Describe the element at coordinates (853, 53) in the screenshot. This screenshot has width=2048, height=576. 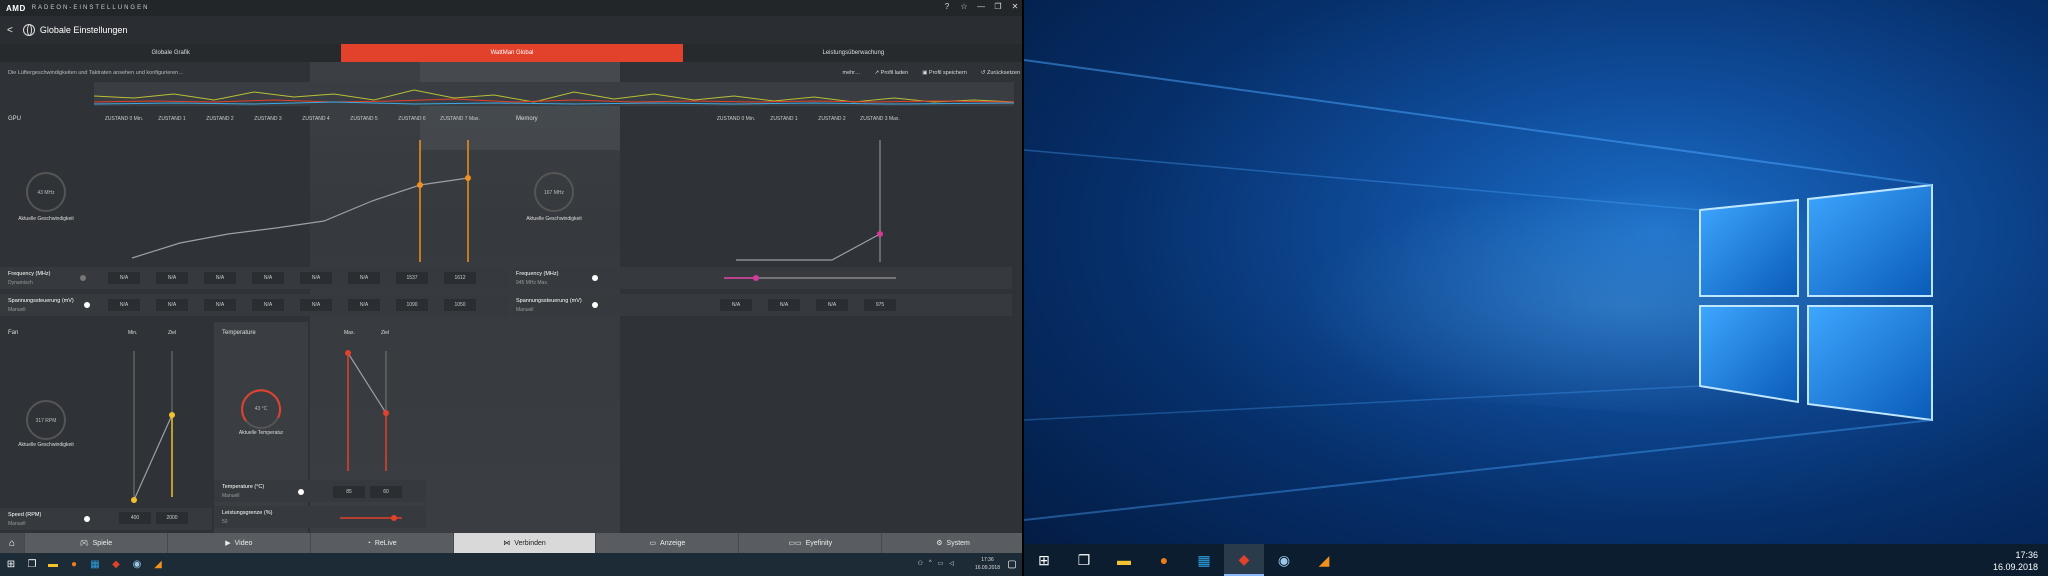
I see `tab-performance-monitoring: Leistungsüberwachung` at that location.